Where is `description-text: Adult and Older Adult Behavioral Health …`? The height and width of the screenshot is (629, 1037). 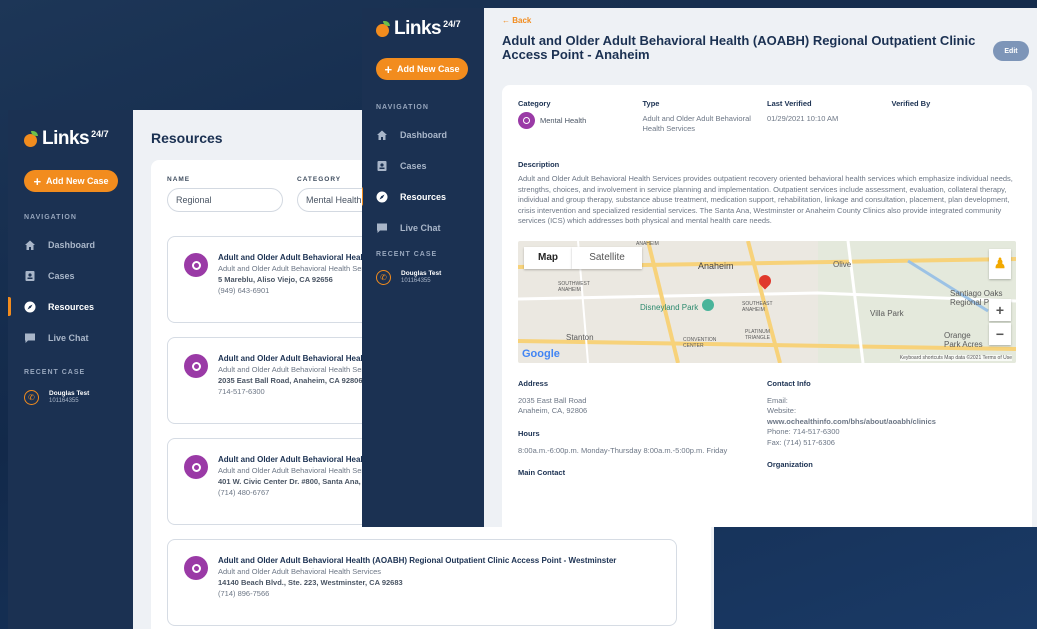
description-text: Adult and Older Adult Behavioral Health … is located at coordinates (765, 199).